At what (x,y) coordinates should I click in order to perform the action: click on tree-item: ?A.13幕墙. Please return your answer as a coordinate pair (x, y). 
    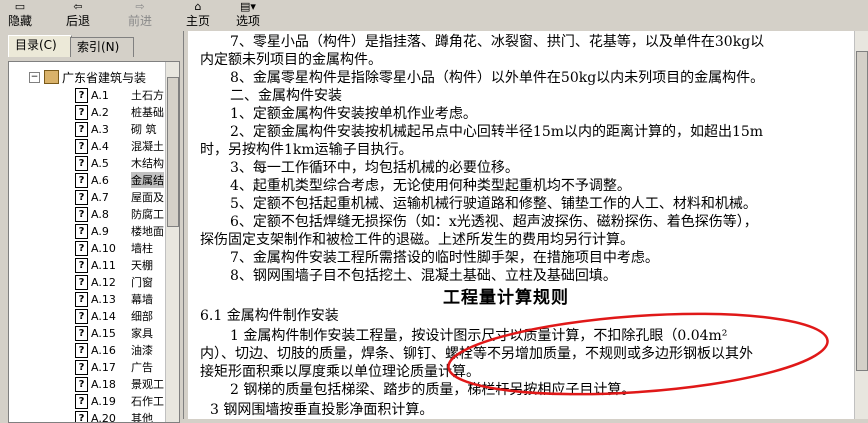
    Looking at the image, I should click on (114, 299).